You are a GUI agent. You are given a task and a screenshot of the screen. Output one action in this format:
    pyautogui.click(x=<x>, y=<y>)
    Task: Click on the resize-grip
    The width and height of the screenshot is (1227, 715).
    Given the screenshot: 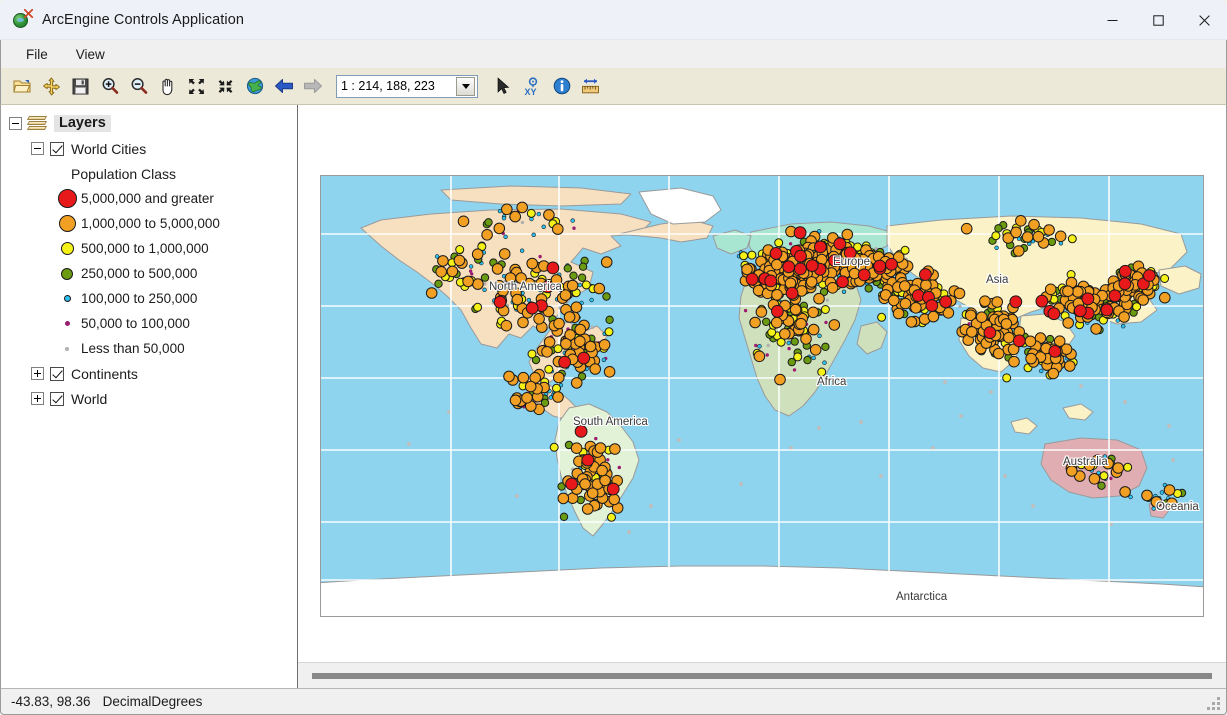 What is the action you would take?
    pyautogui.click(x=1213, y=703)
    